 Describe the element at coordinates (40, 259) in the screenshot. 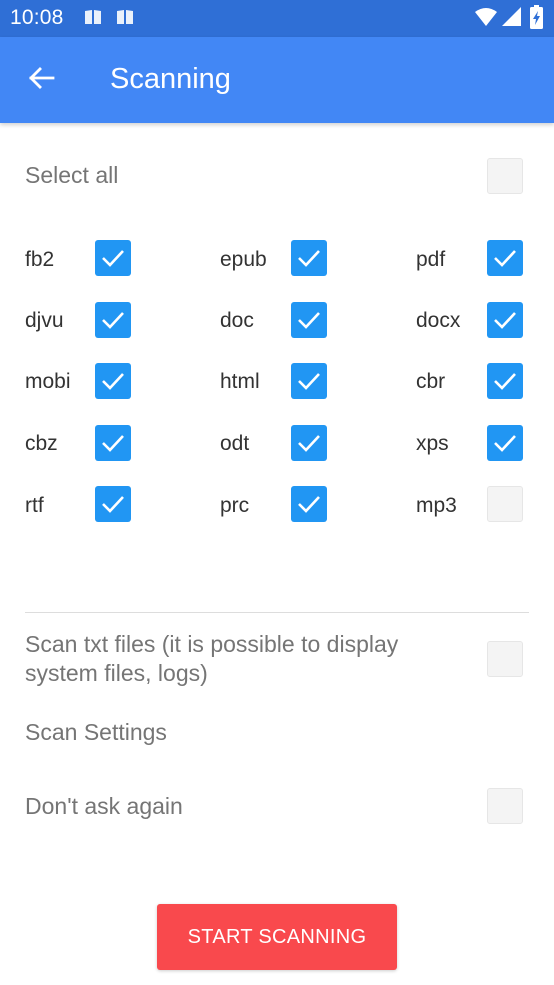

I see `file-type-label: fb2` at that location.